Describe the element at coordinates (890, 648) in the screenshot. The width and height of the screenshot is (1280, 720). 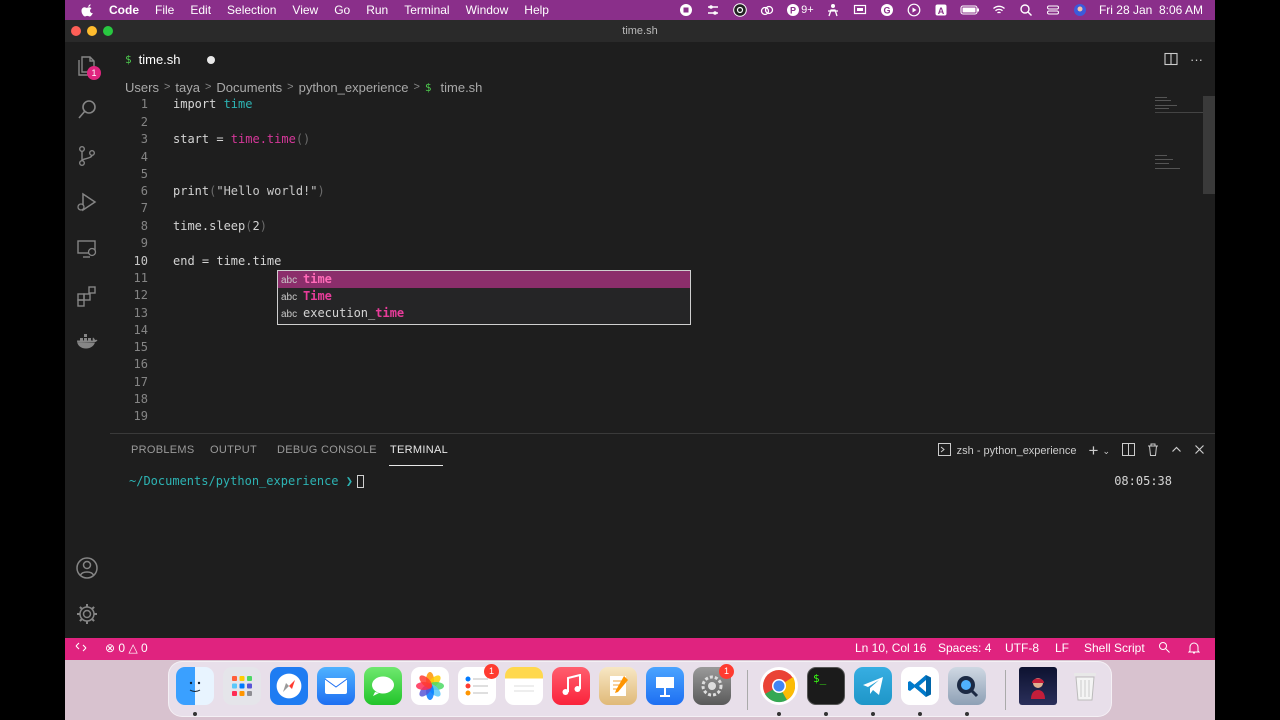
I see `cursor-position: Ln 10, Col 16` at that location.